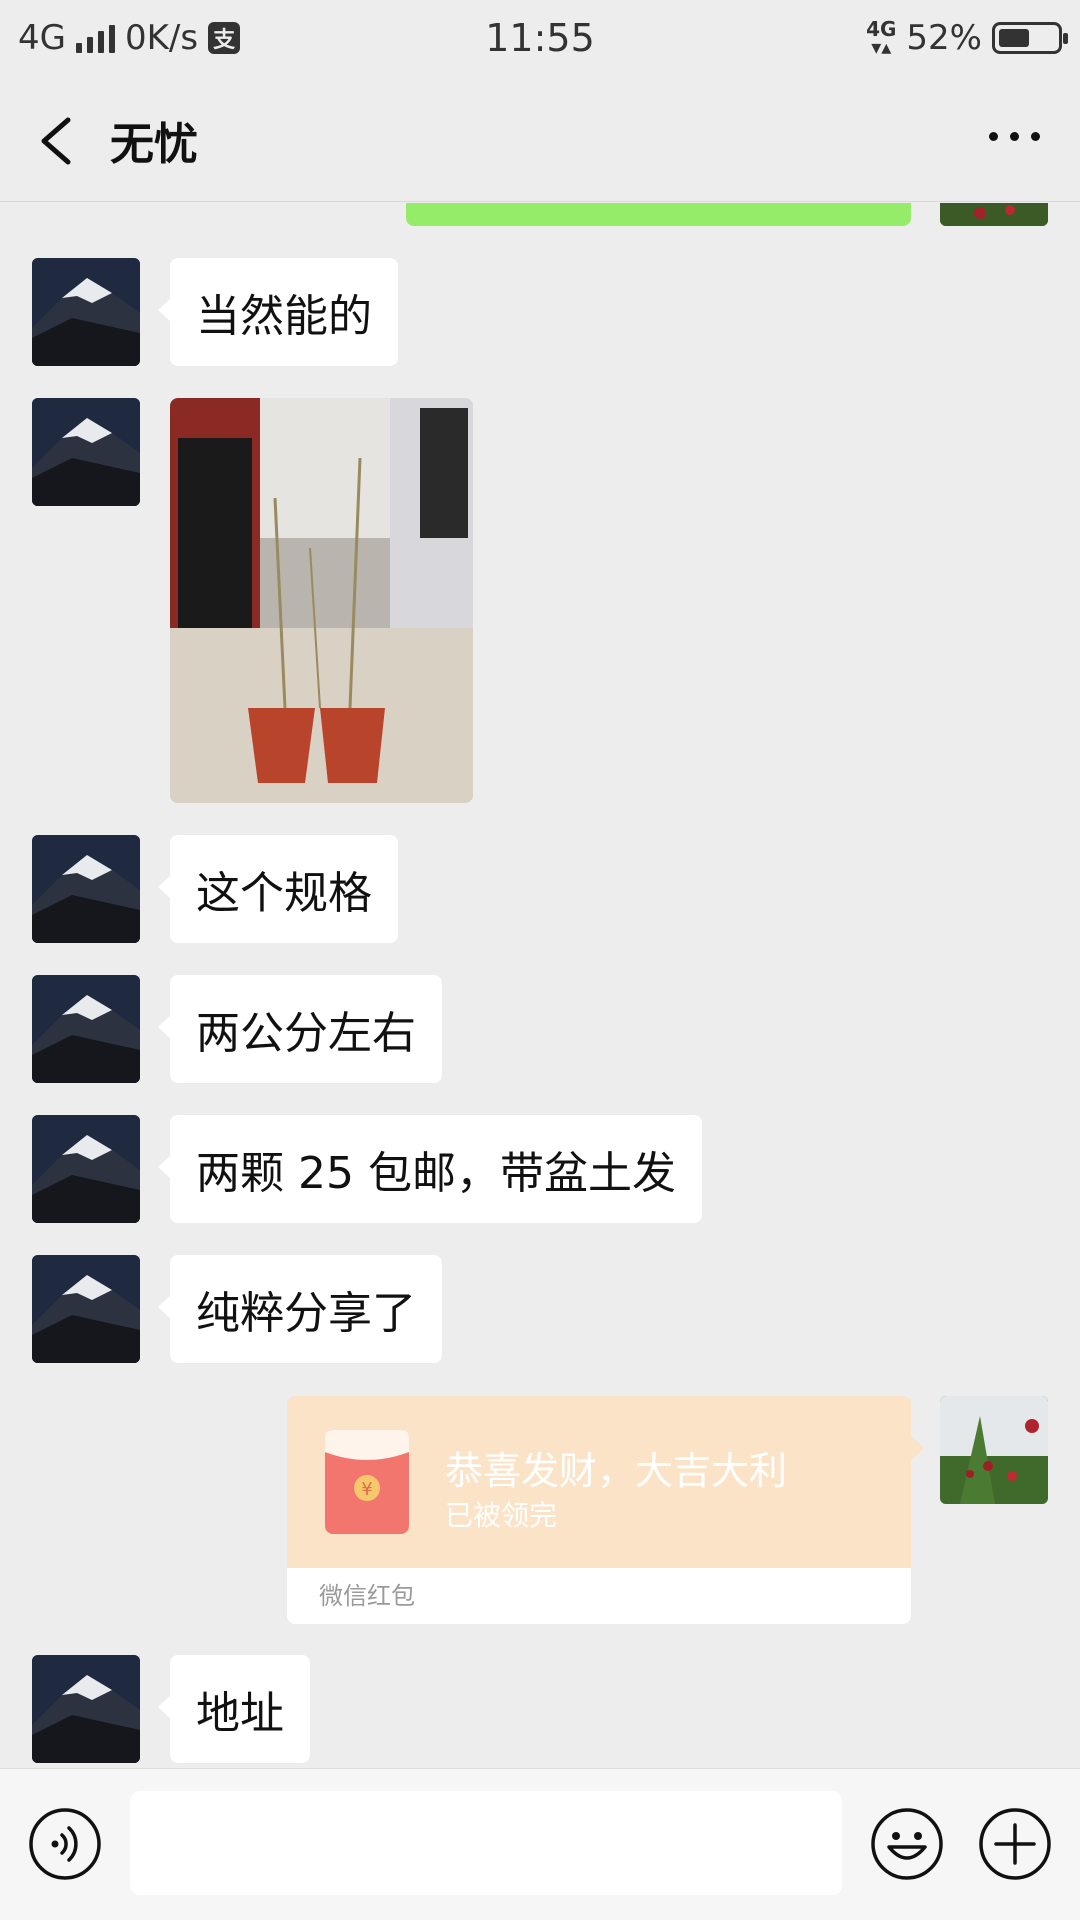 The height and width of the screenshot is (1920, 1080). Describe the element at coordinates (658, 214) in the screenshot. I see `outgoing-bubble-partial` at that location.